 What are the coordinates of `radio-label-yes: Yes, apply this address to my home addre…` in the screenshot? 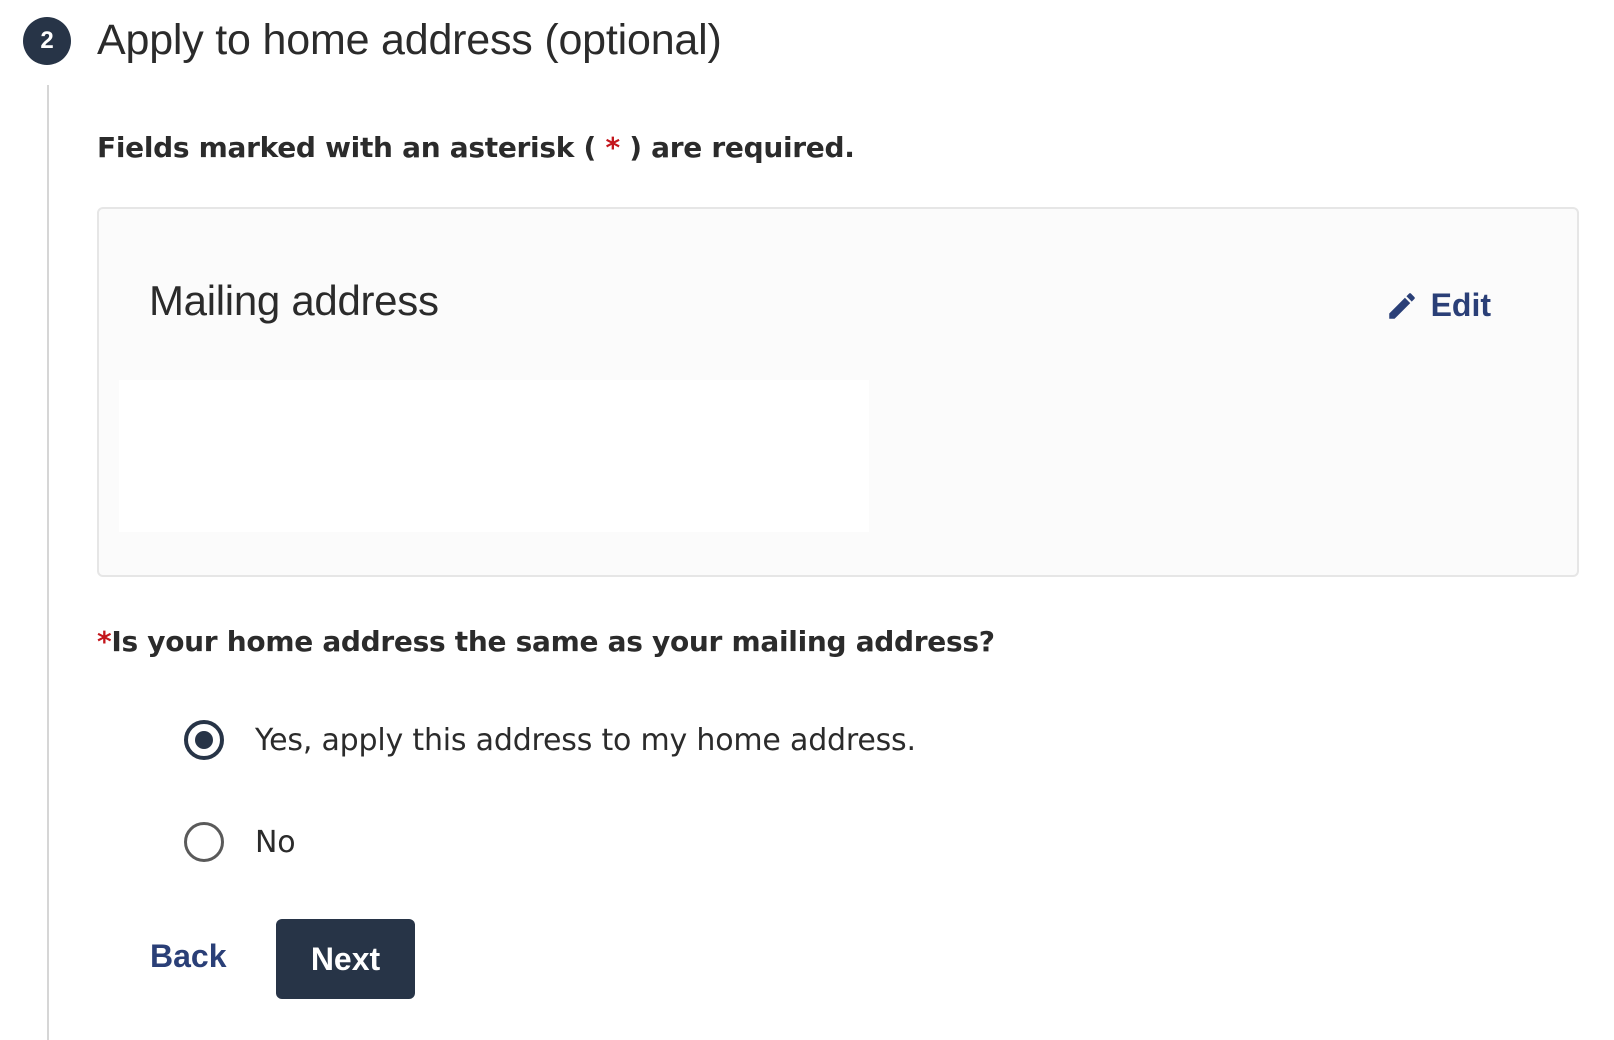 It's located at (585, 740).